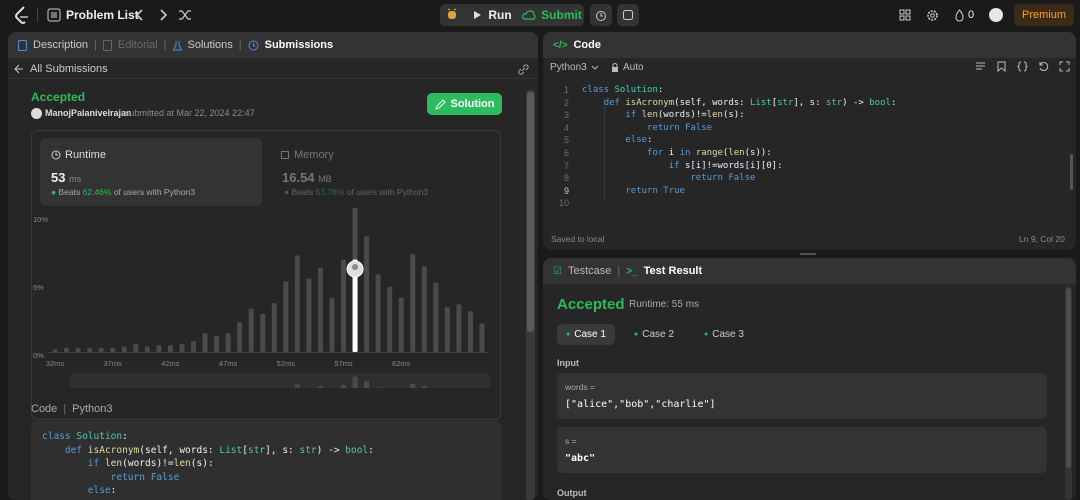 This screenshot has height=500, width=1080. Describe the element at coordinates (595, 67) in the screenshot. I see `chevron-down-icon` at that location.